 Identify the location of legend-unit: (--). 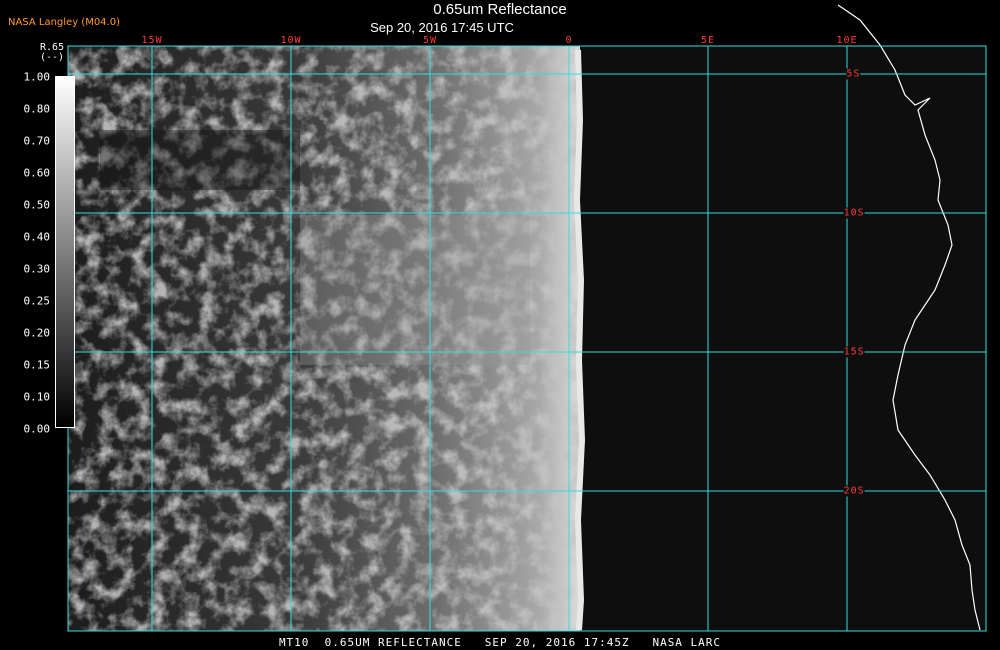
(52, 57).